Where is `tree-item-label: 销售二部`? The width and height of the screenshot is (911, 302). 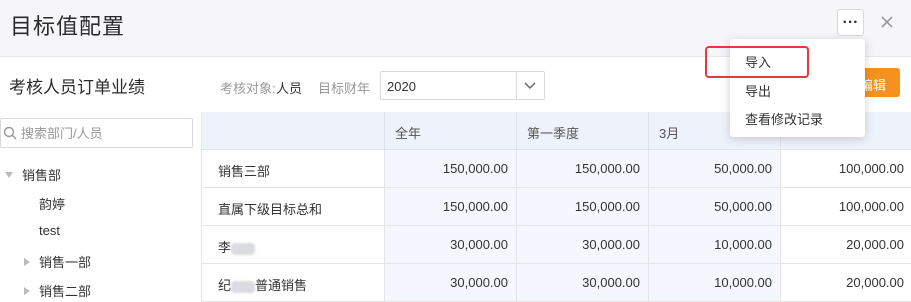
tree-item-label: 销售二部 is located at coordinates (65, 291).